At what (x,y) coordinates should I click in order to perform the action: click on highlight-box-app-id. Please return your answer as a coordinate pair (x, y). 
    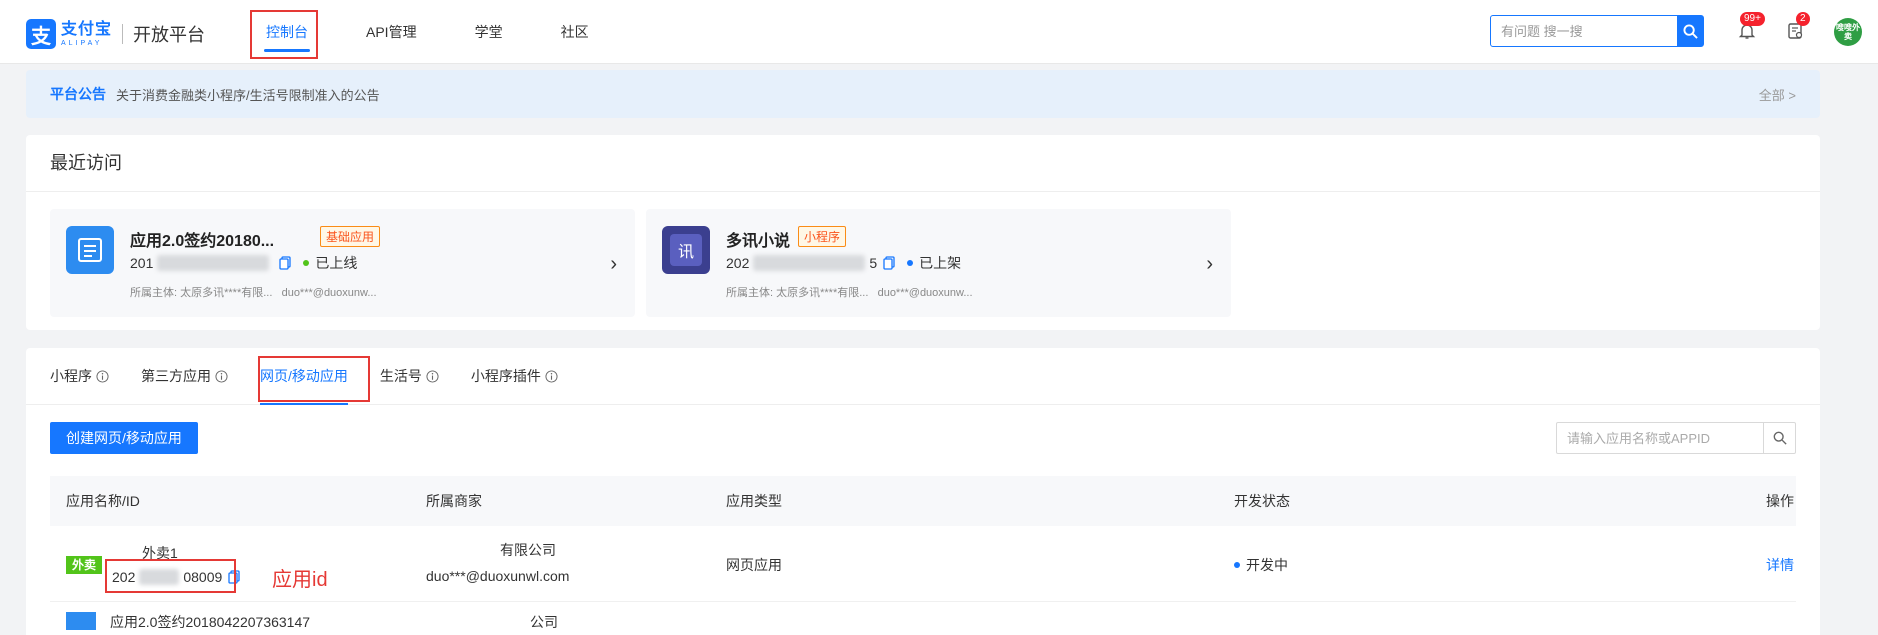
    Looking at the image, I should click on (170, 576).